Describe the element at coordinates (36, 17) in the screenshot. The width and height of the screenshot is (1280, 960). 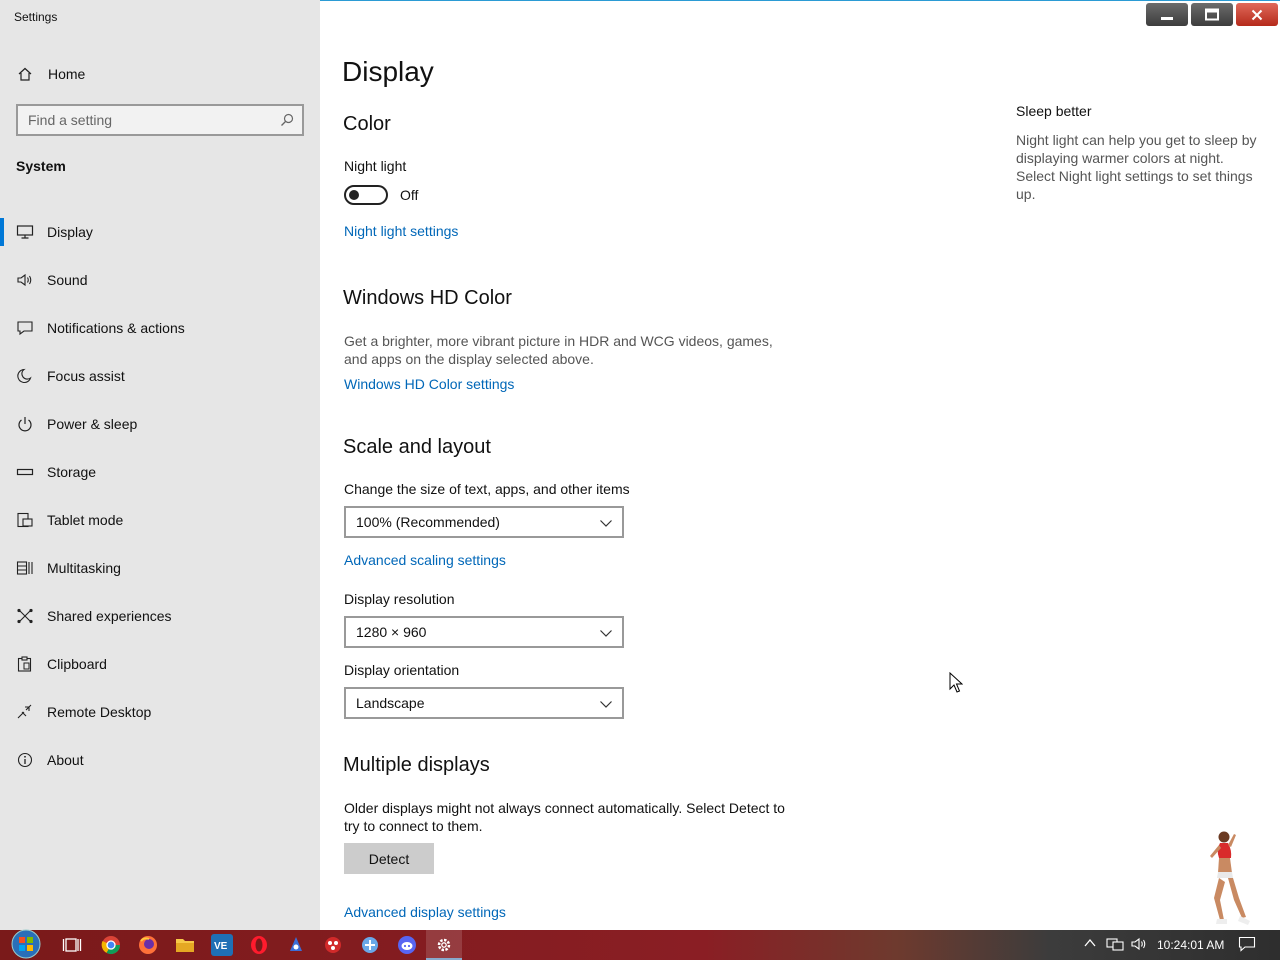
I see `window-title: Settings` at that location.